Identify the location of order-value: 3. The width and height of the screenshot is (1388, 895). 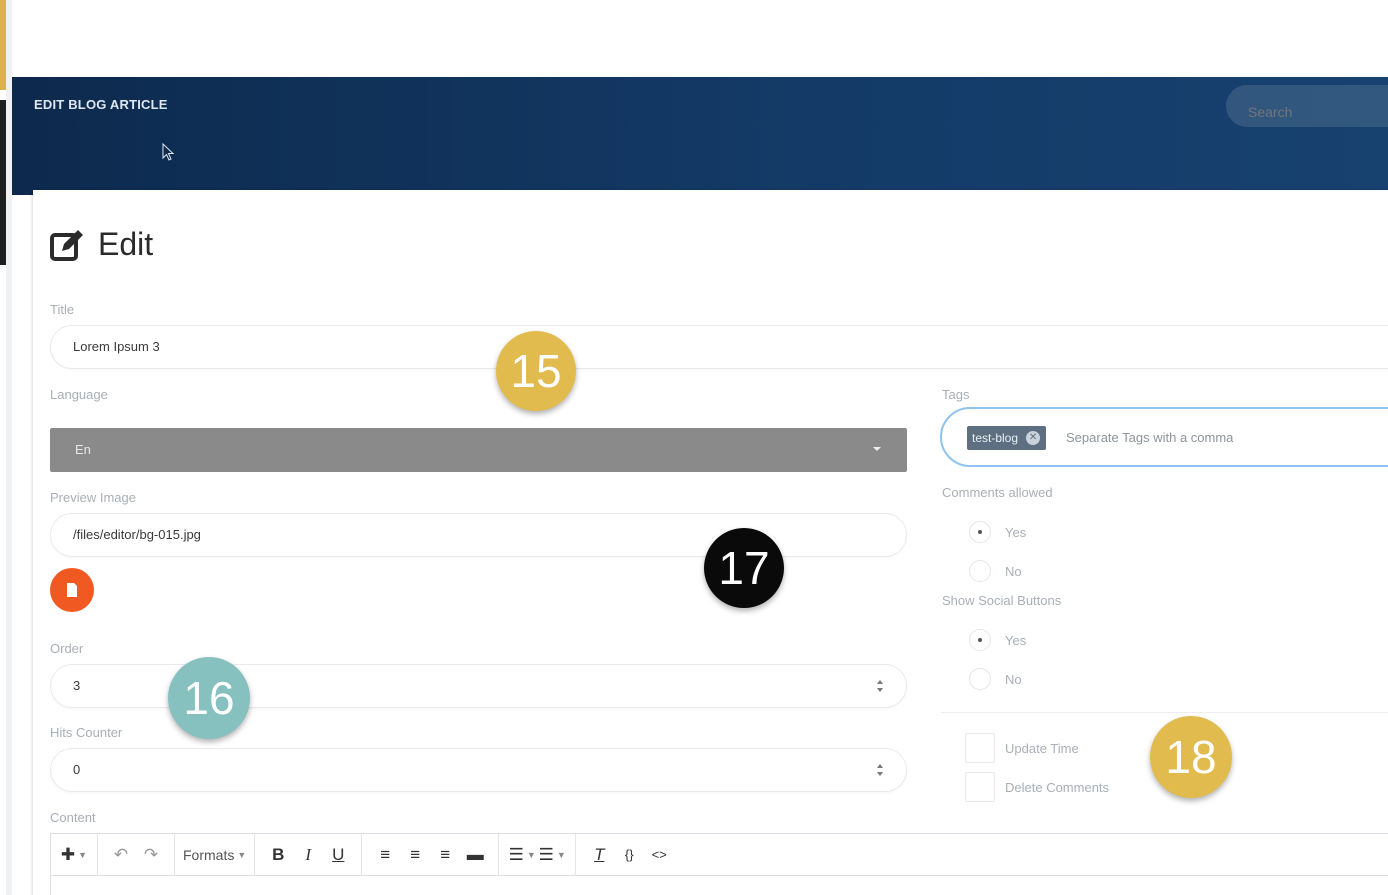
(77, 685).